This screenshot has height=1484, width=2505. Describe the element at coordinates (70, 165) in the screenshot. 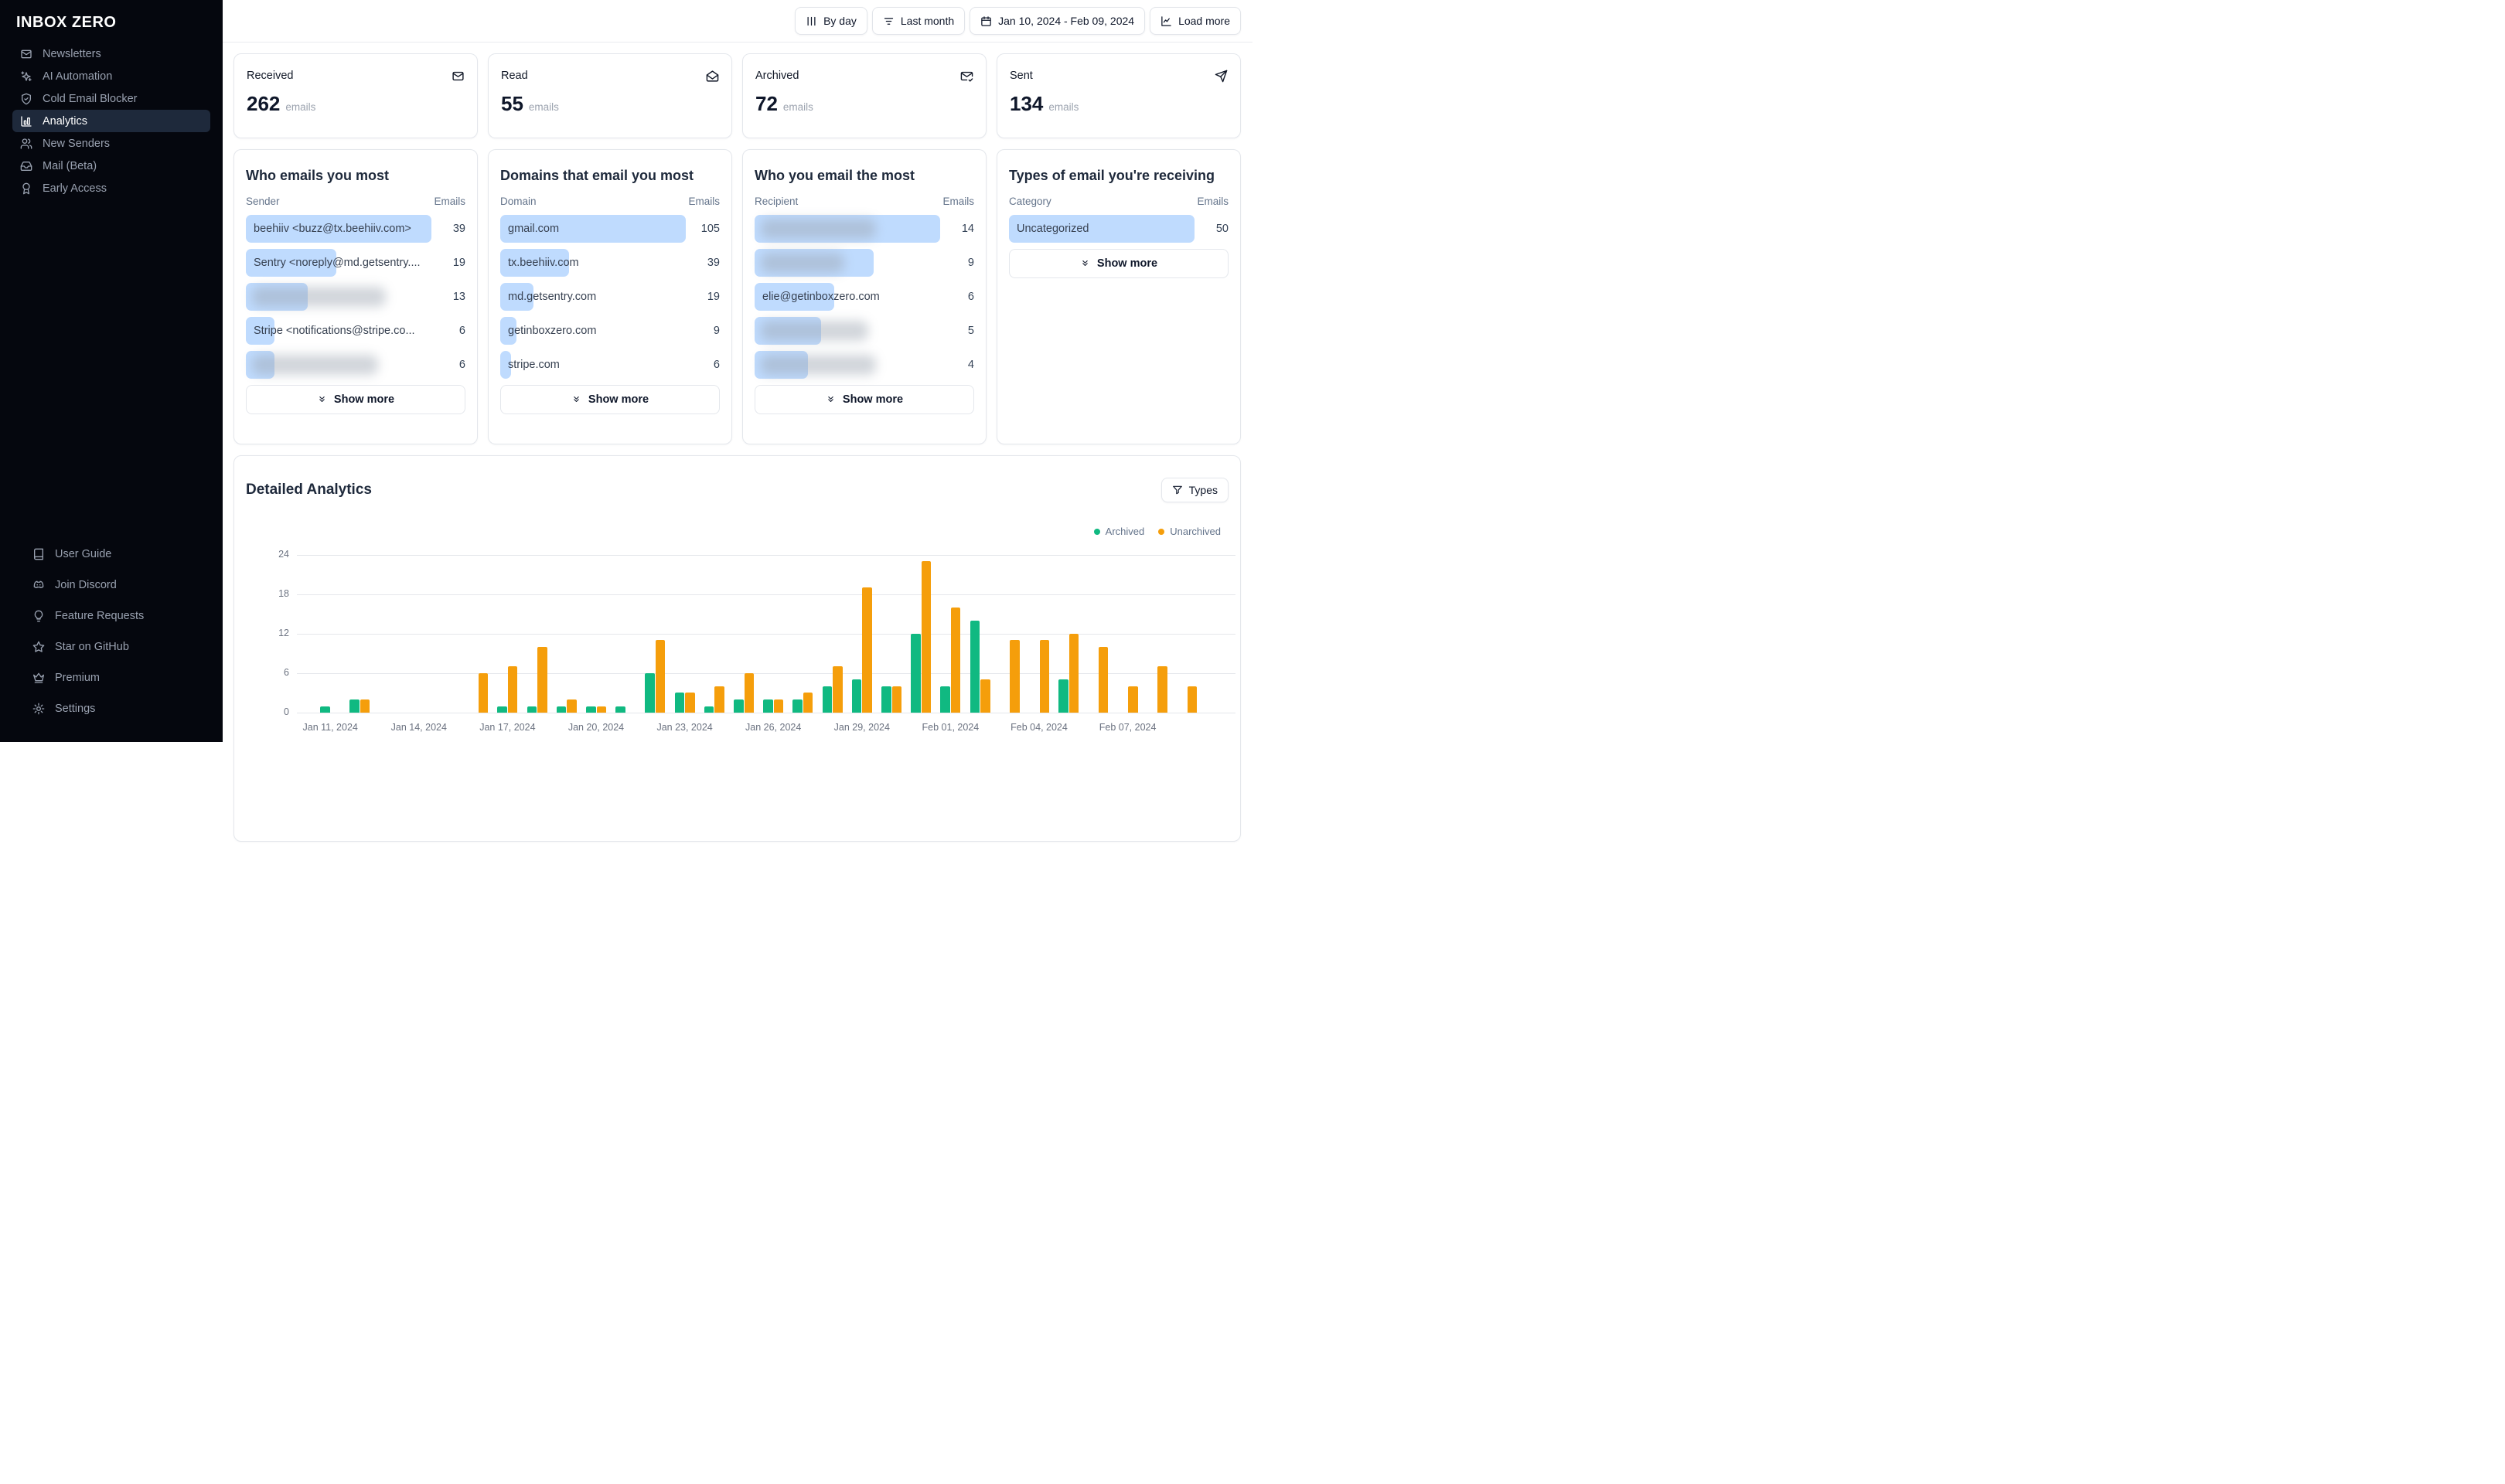

I see `sidebar-item-label: Mail (Beta)` at that location.